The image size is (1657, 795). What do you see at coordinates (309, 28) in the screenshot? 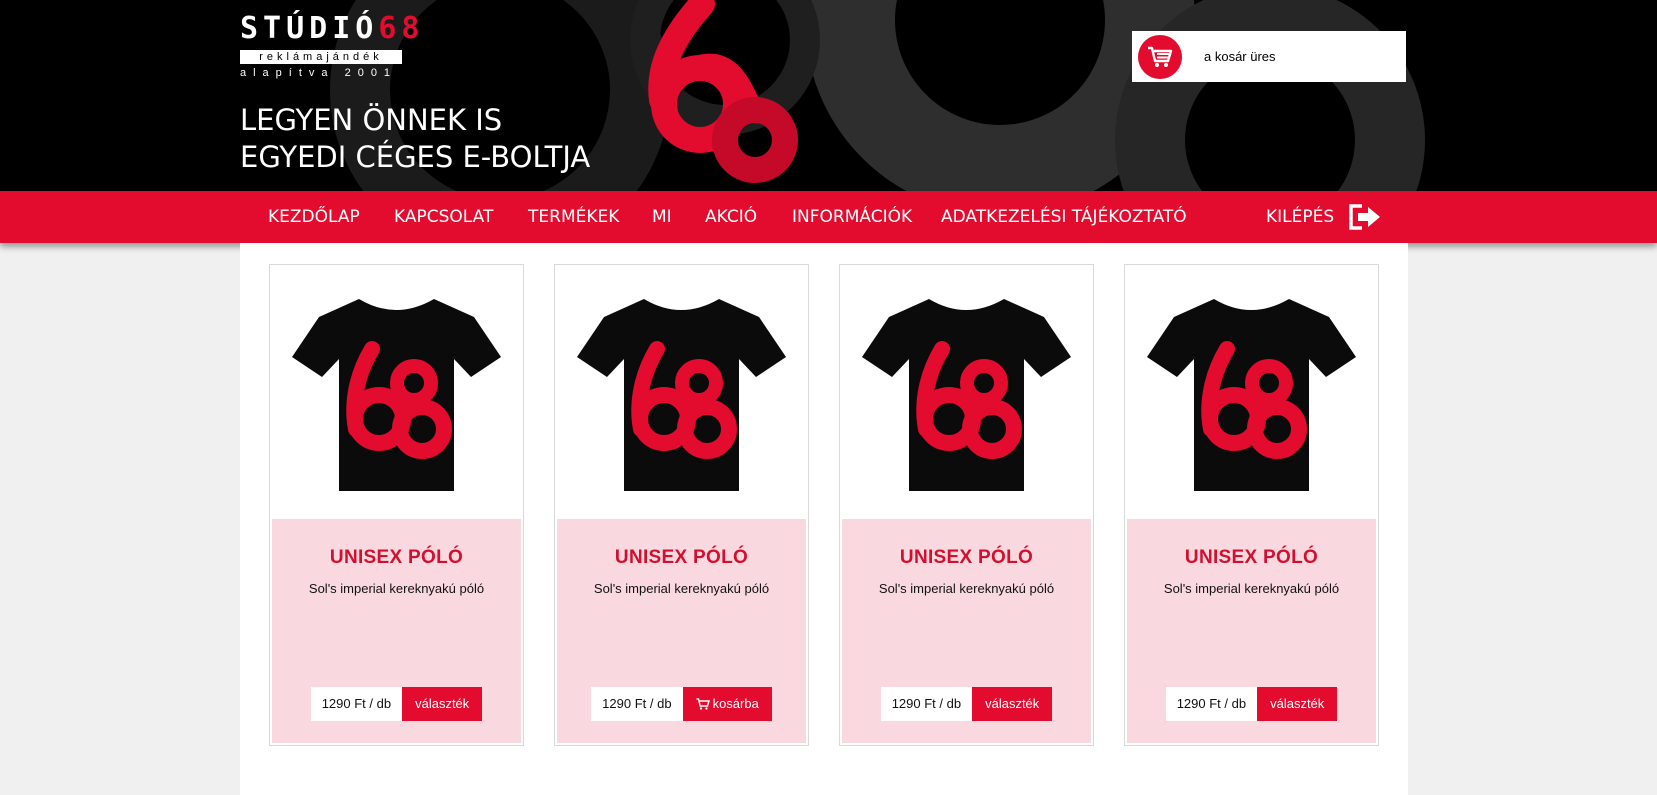
I see `logo-name: STÚDIÓ` at bounding box center [309, 28].